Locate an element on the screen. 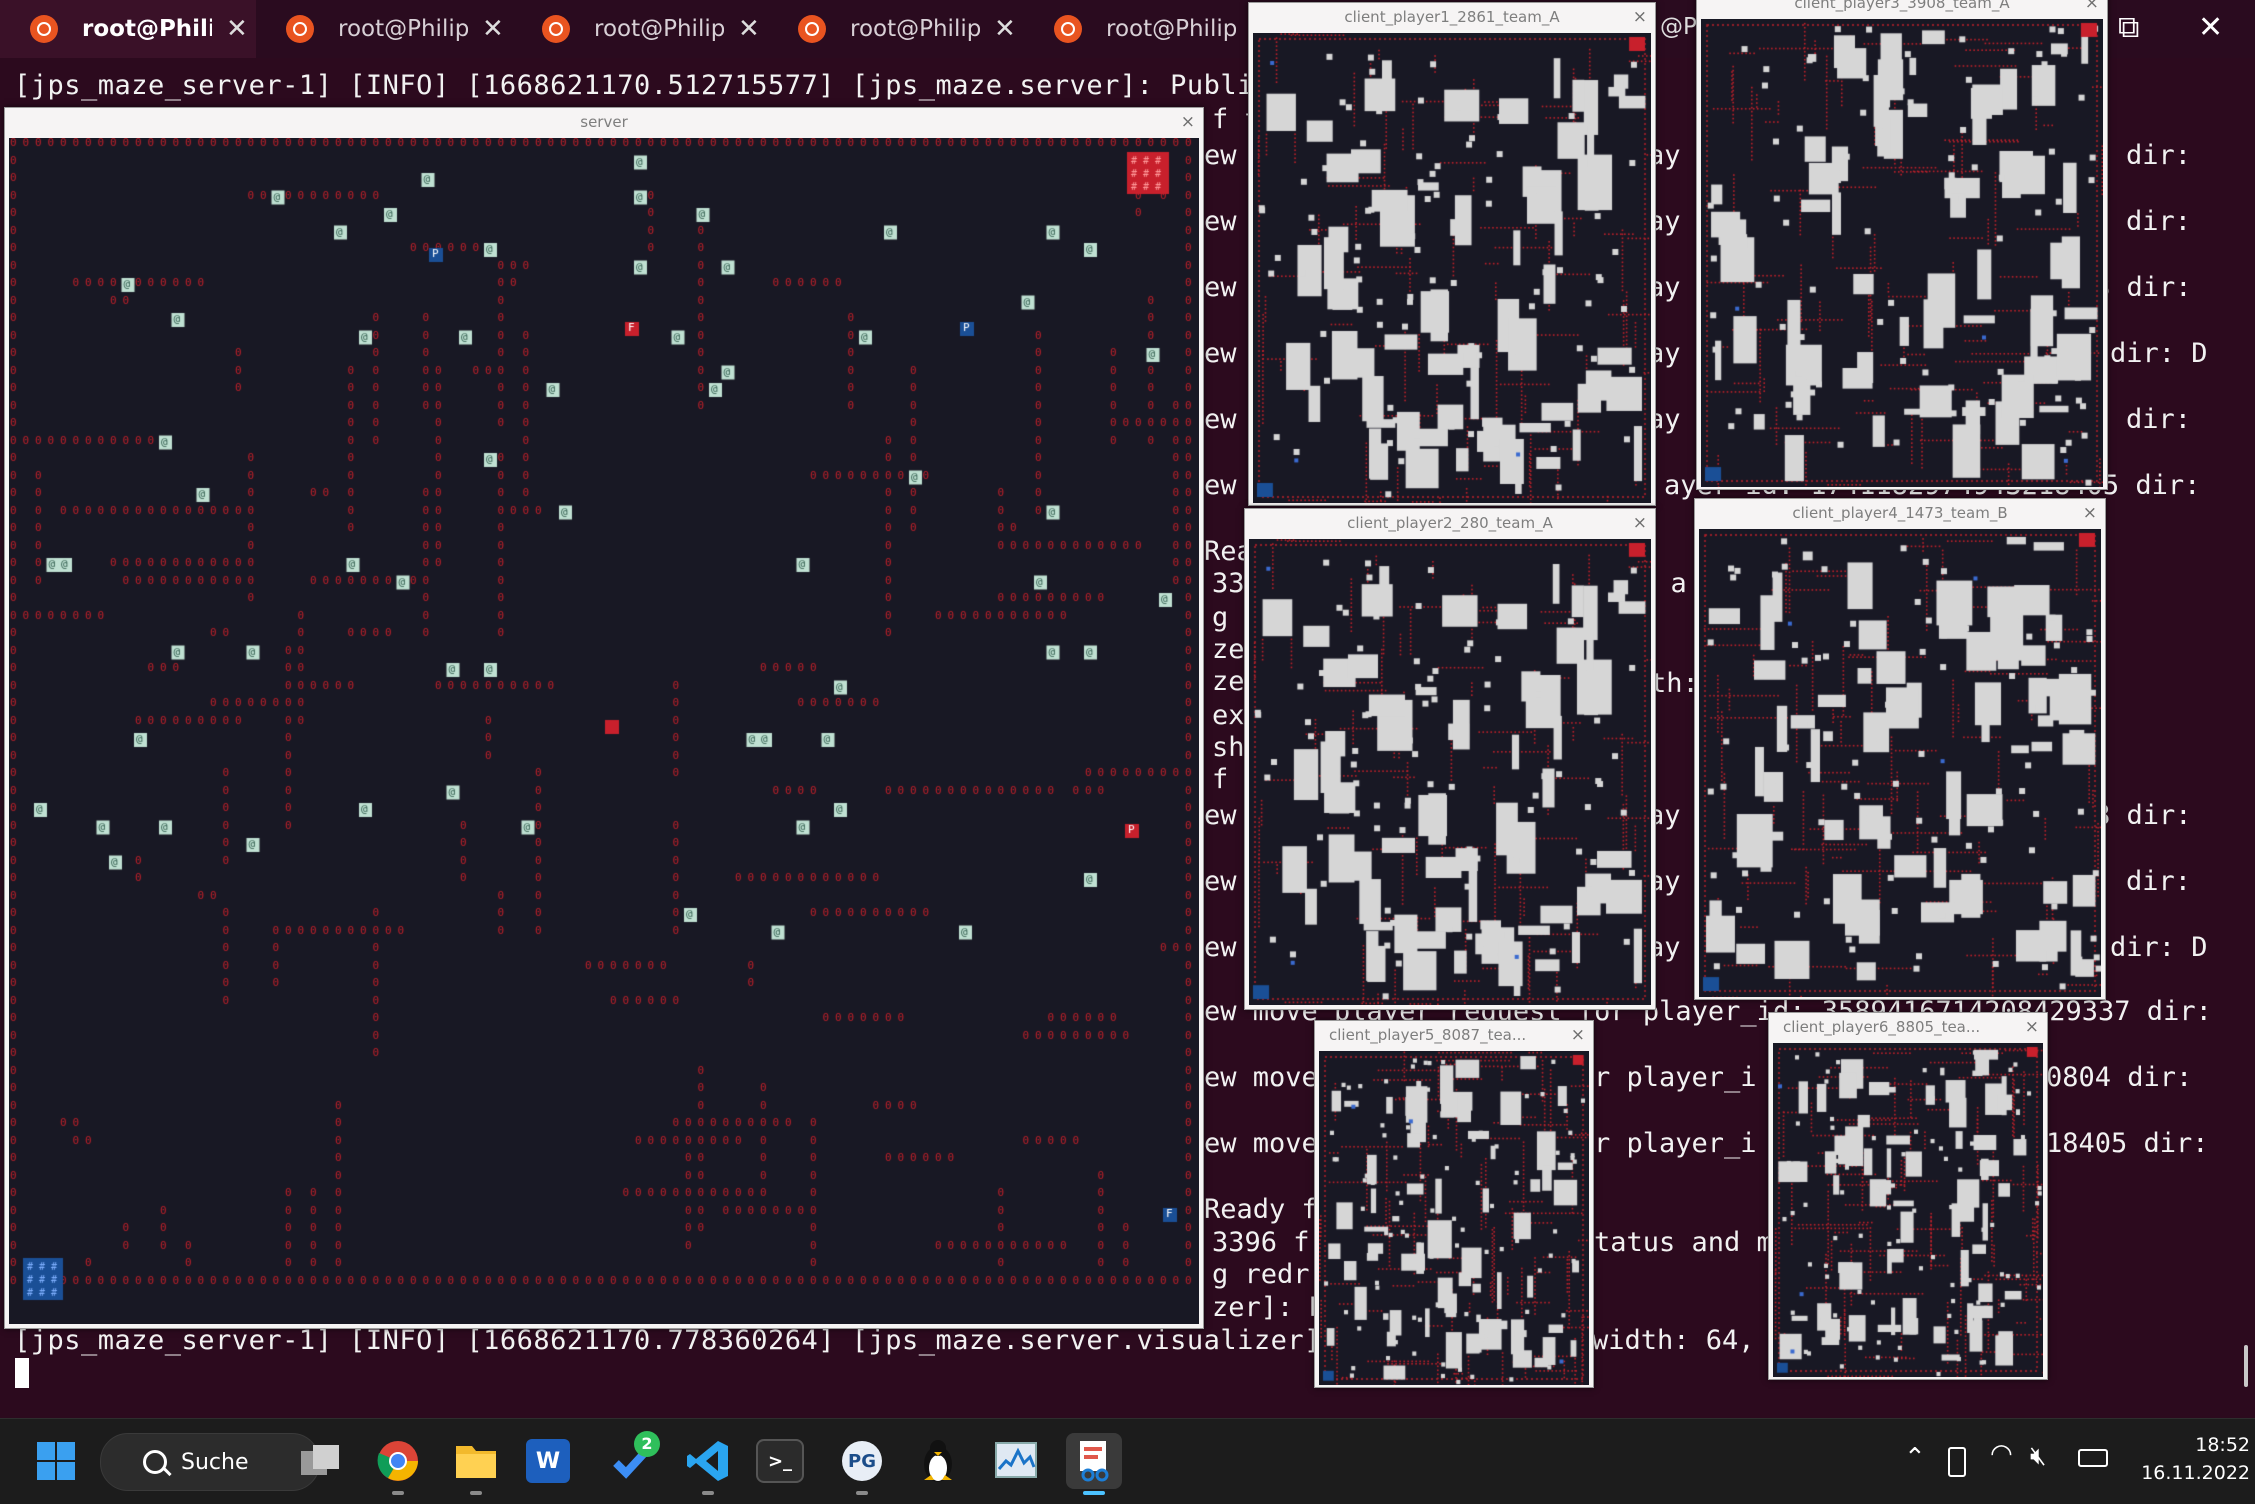  search-box: Suche is located at coordinates (210, 1462).